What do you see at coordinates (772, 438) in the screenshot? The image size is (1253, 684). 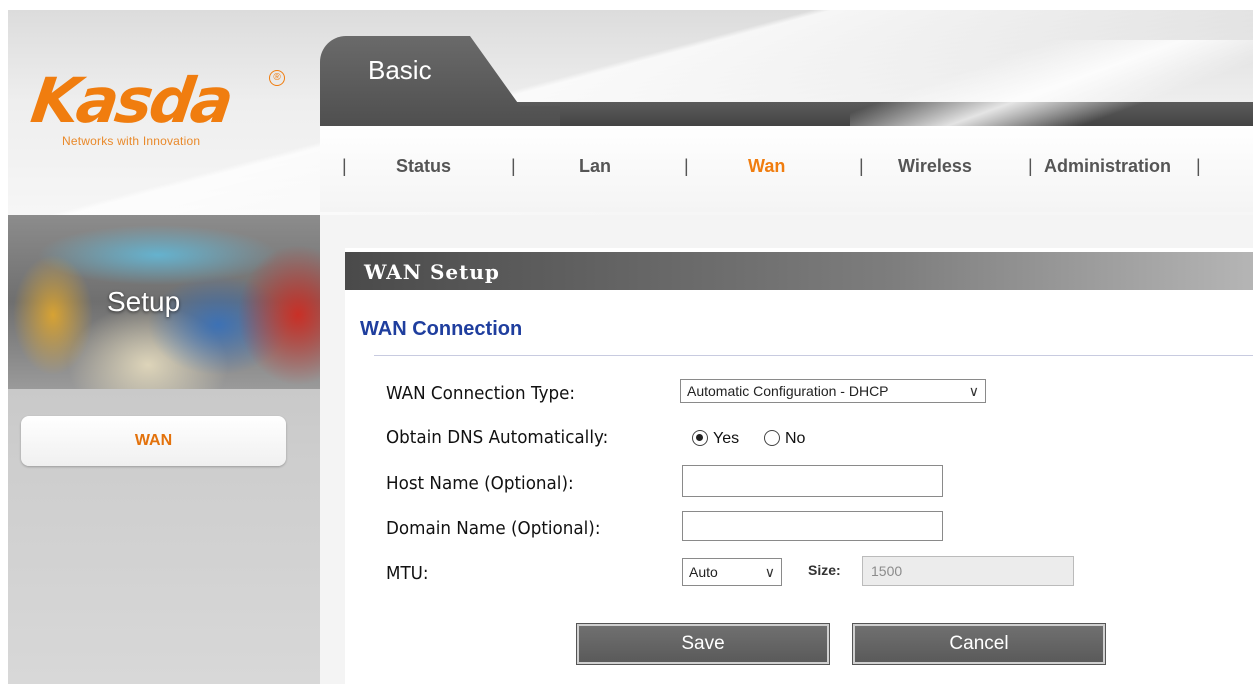 I see `dns-no-radio` at bounding box center [772, 438].